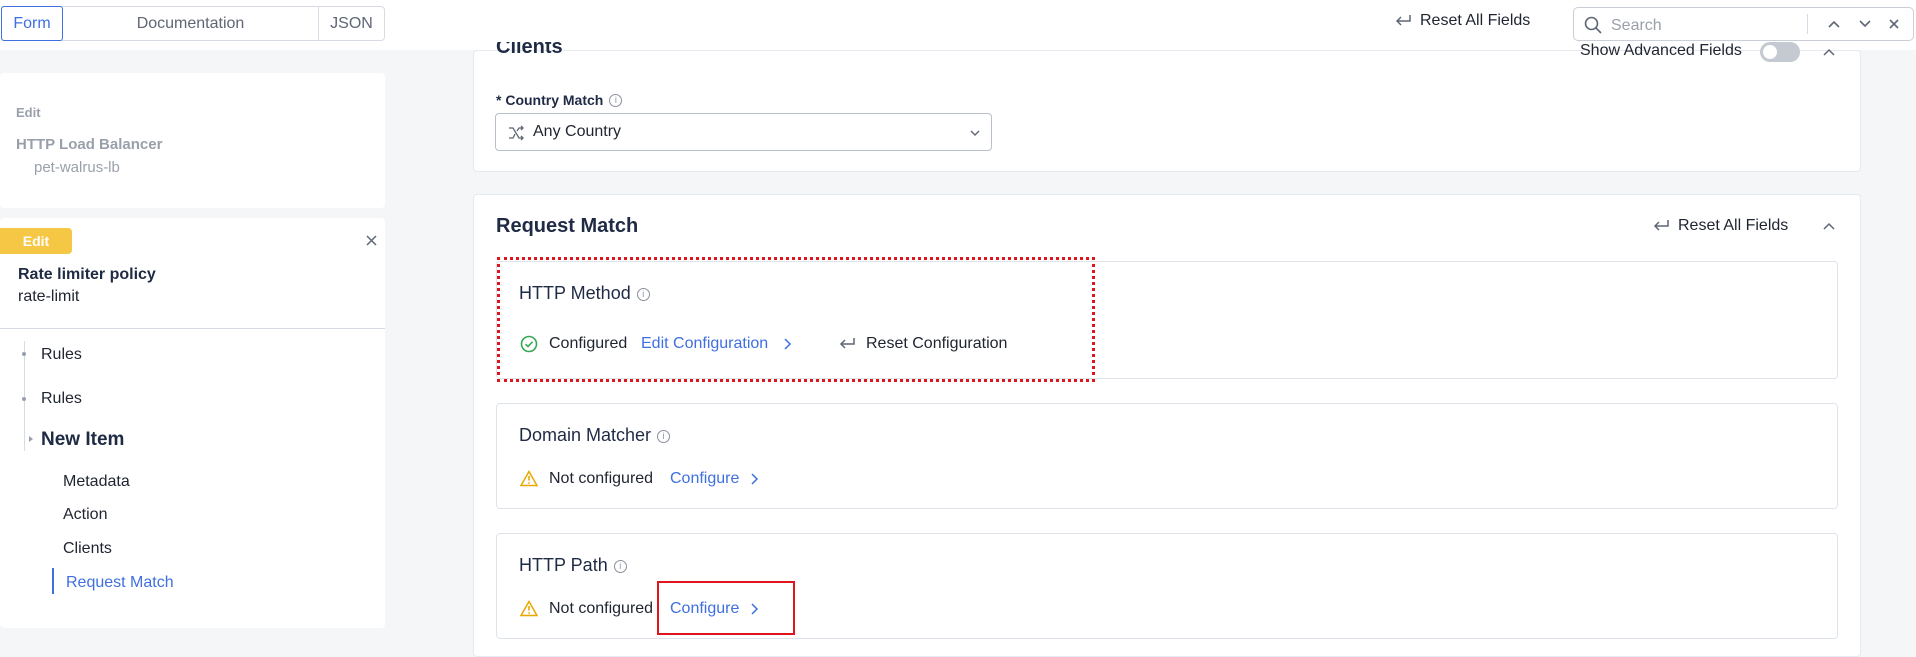 This screenshot has height=657, width=1916. I want to click on country-match-label: * Country Match i, so click(559, 100).